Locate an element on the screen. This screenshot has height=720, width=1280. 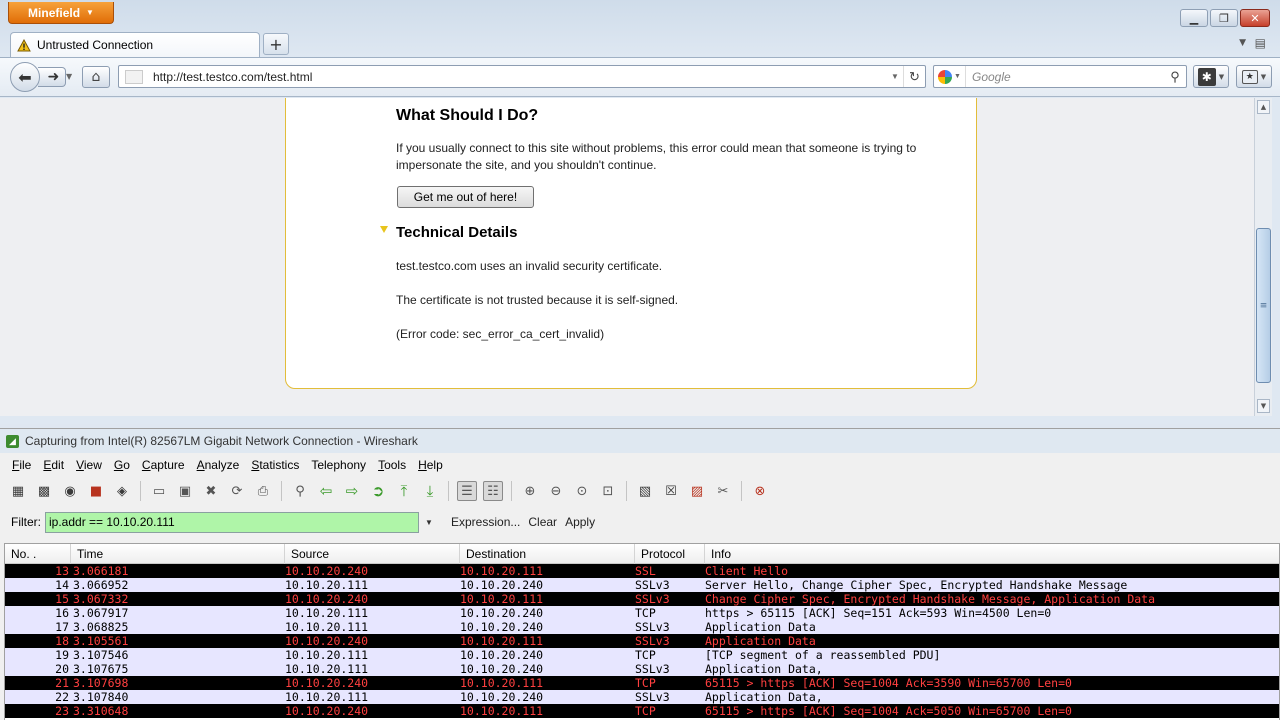
open-file-icon: ▭ is located at coordinates (159, 491).